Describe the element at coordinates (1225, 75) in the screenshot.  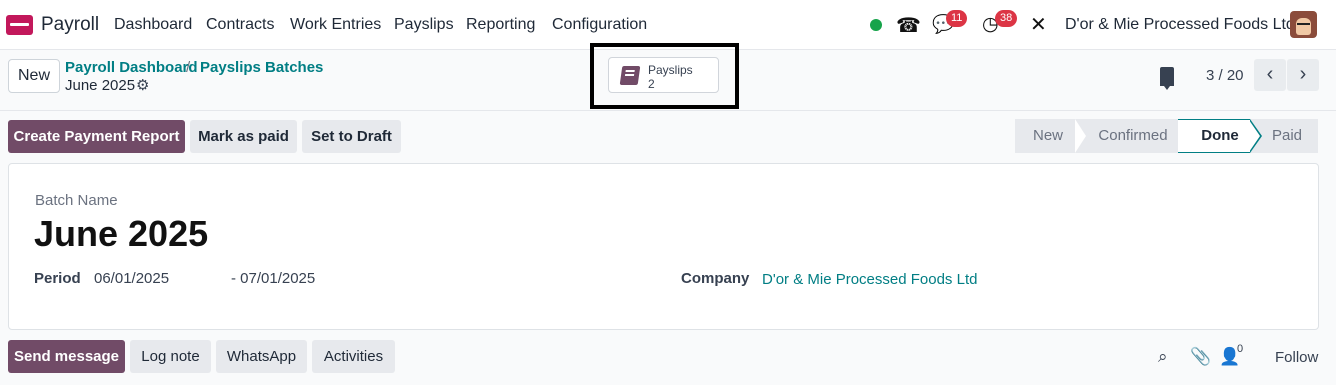
I see `pager-value: 3 / 20` at that location.